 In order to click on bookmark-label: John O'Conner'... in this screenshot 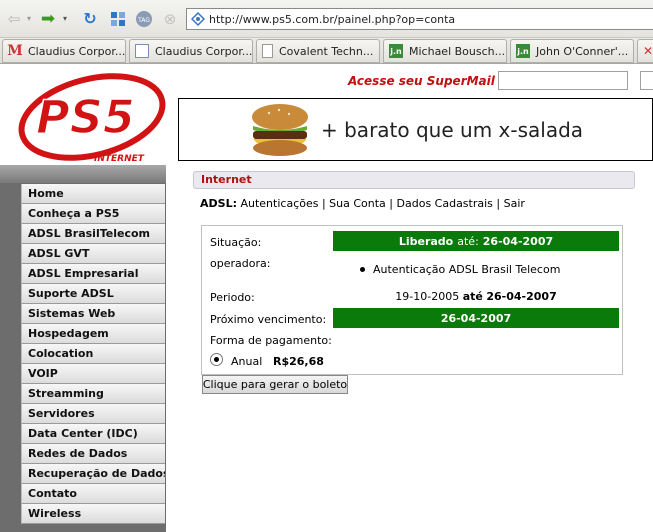, I will do `click(582, 51)`.